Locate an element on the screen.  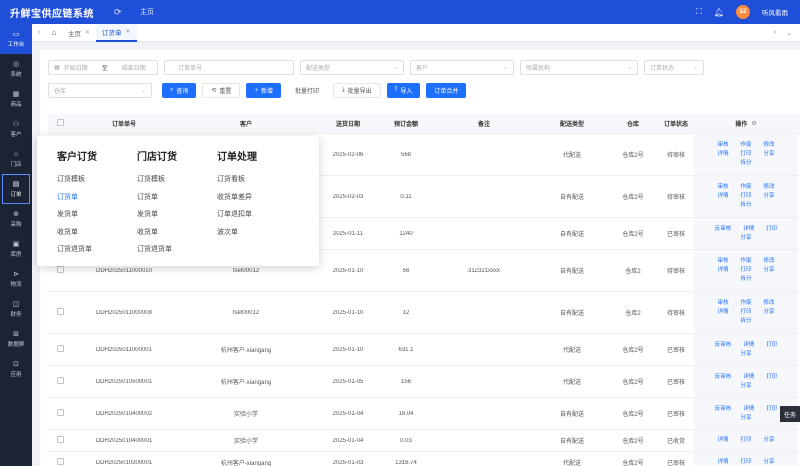
end-date-input: 结束日期 is located at coordinates (134, 67).